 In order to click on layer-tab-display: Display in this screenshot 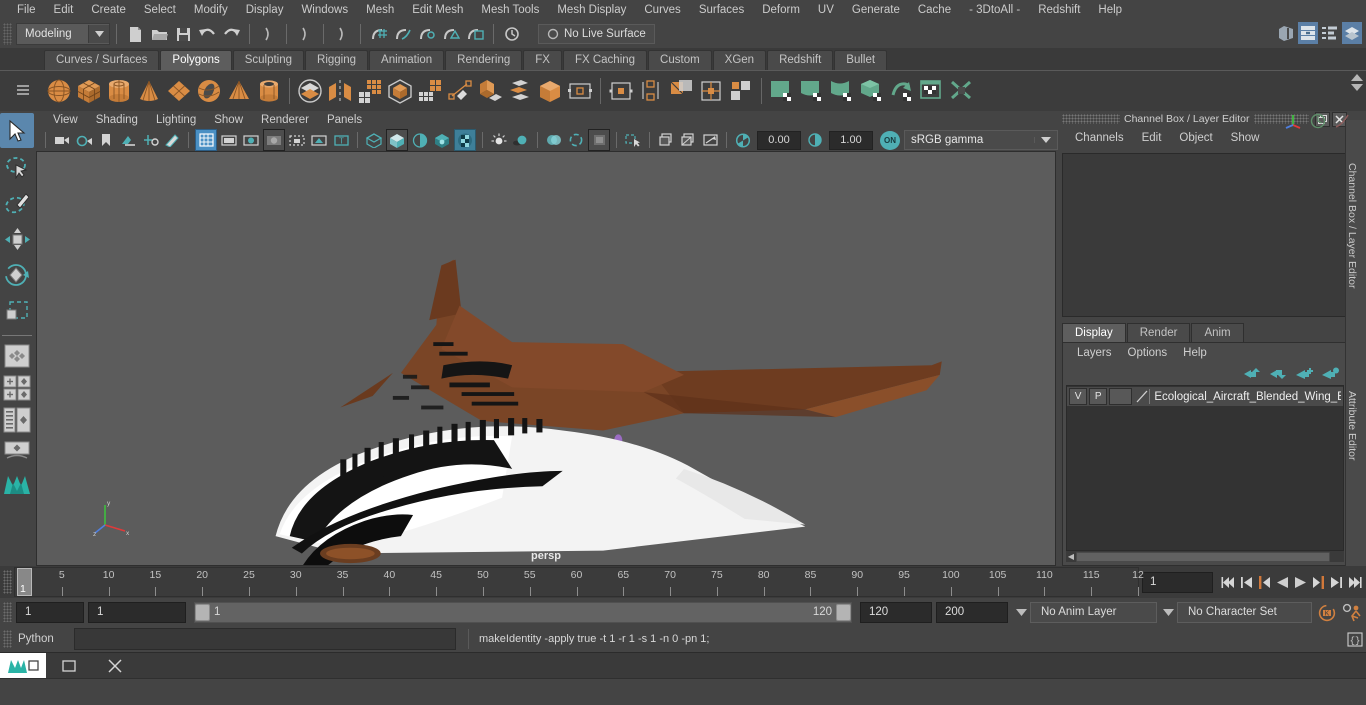, I will do `click(1094, 332)`.